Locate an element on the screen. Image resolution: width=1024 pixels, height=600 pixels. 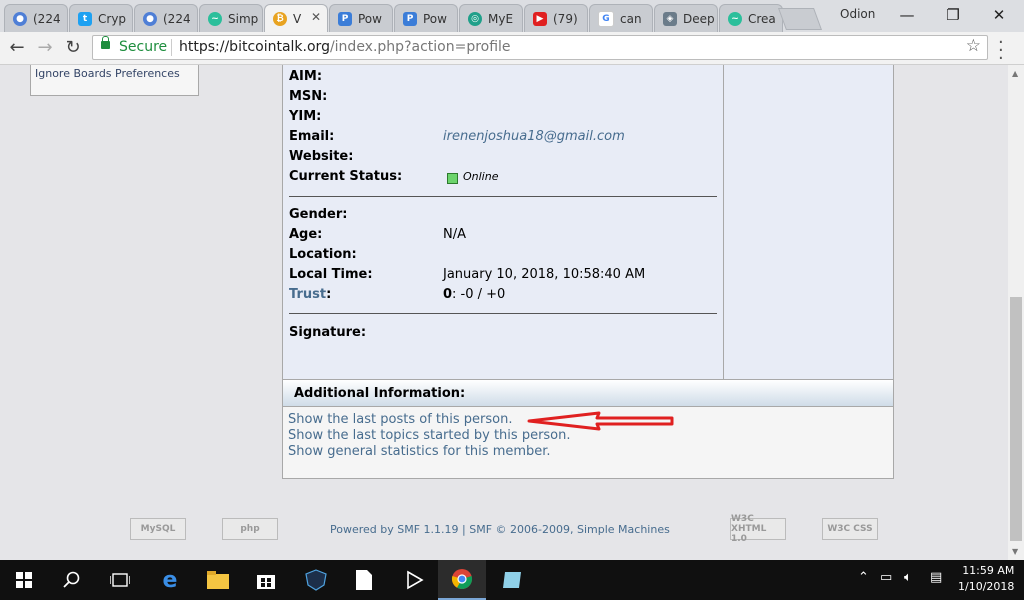
page-scrollbar: ▲ ▼ is located at coordinates (1016, 312).